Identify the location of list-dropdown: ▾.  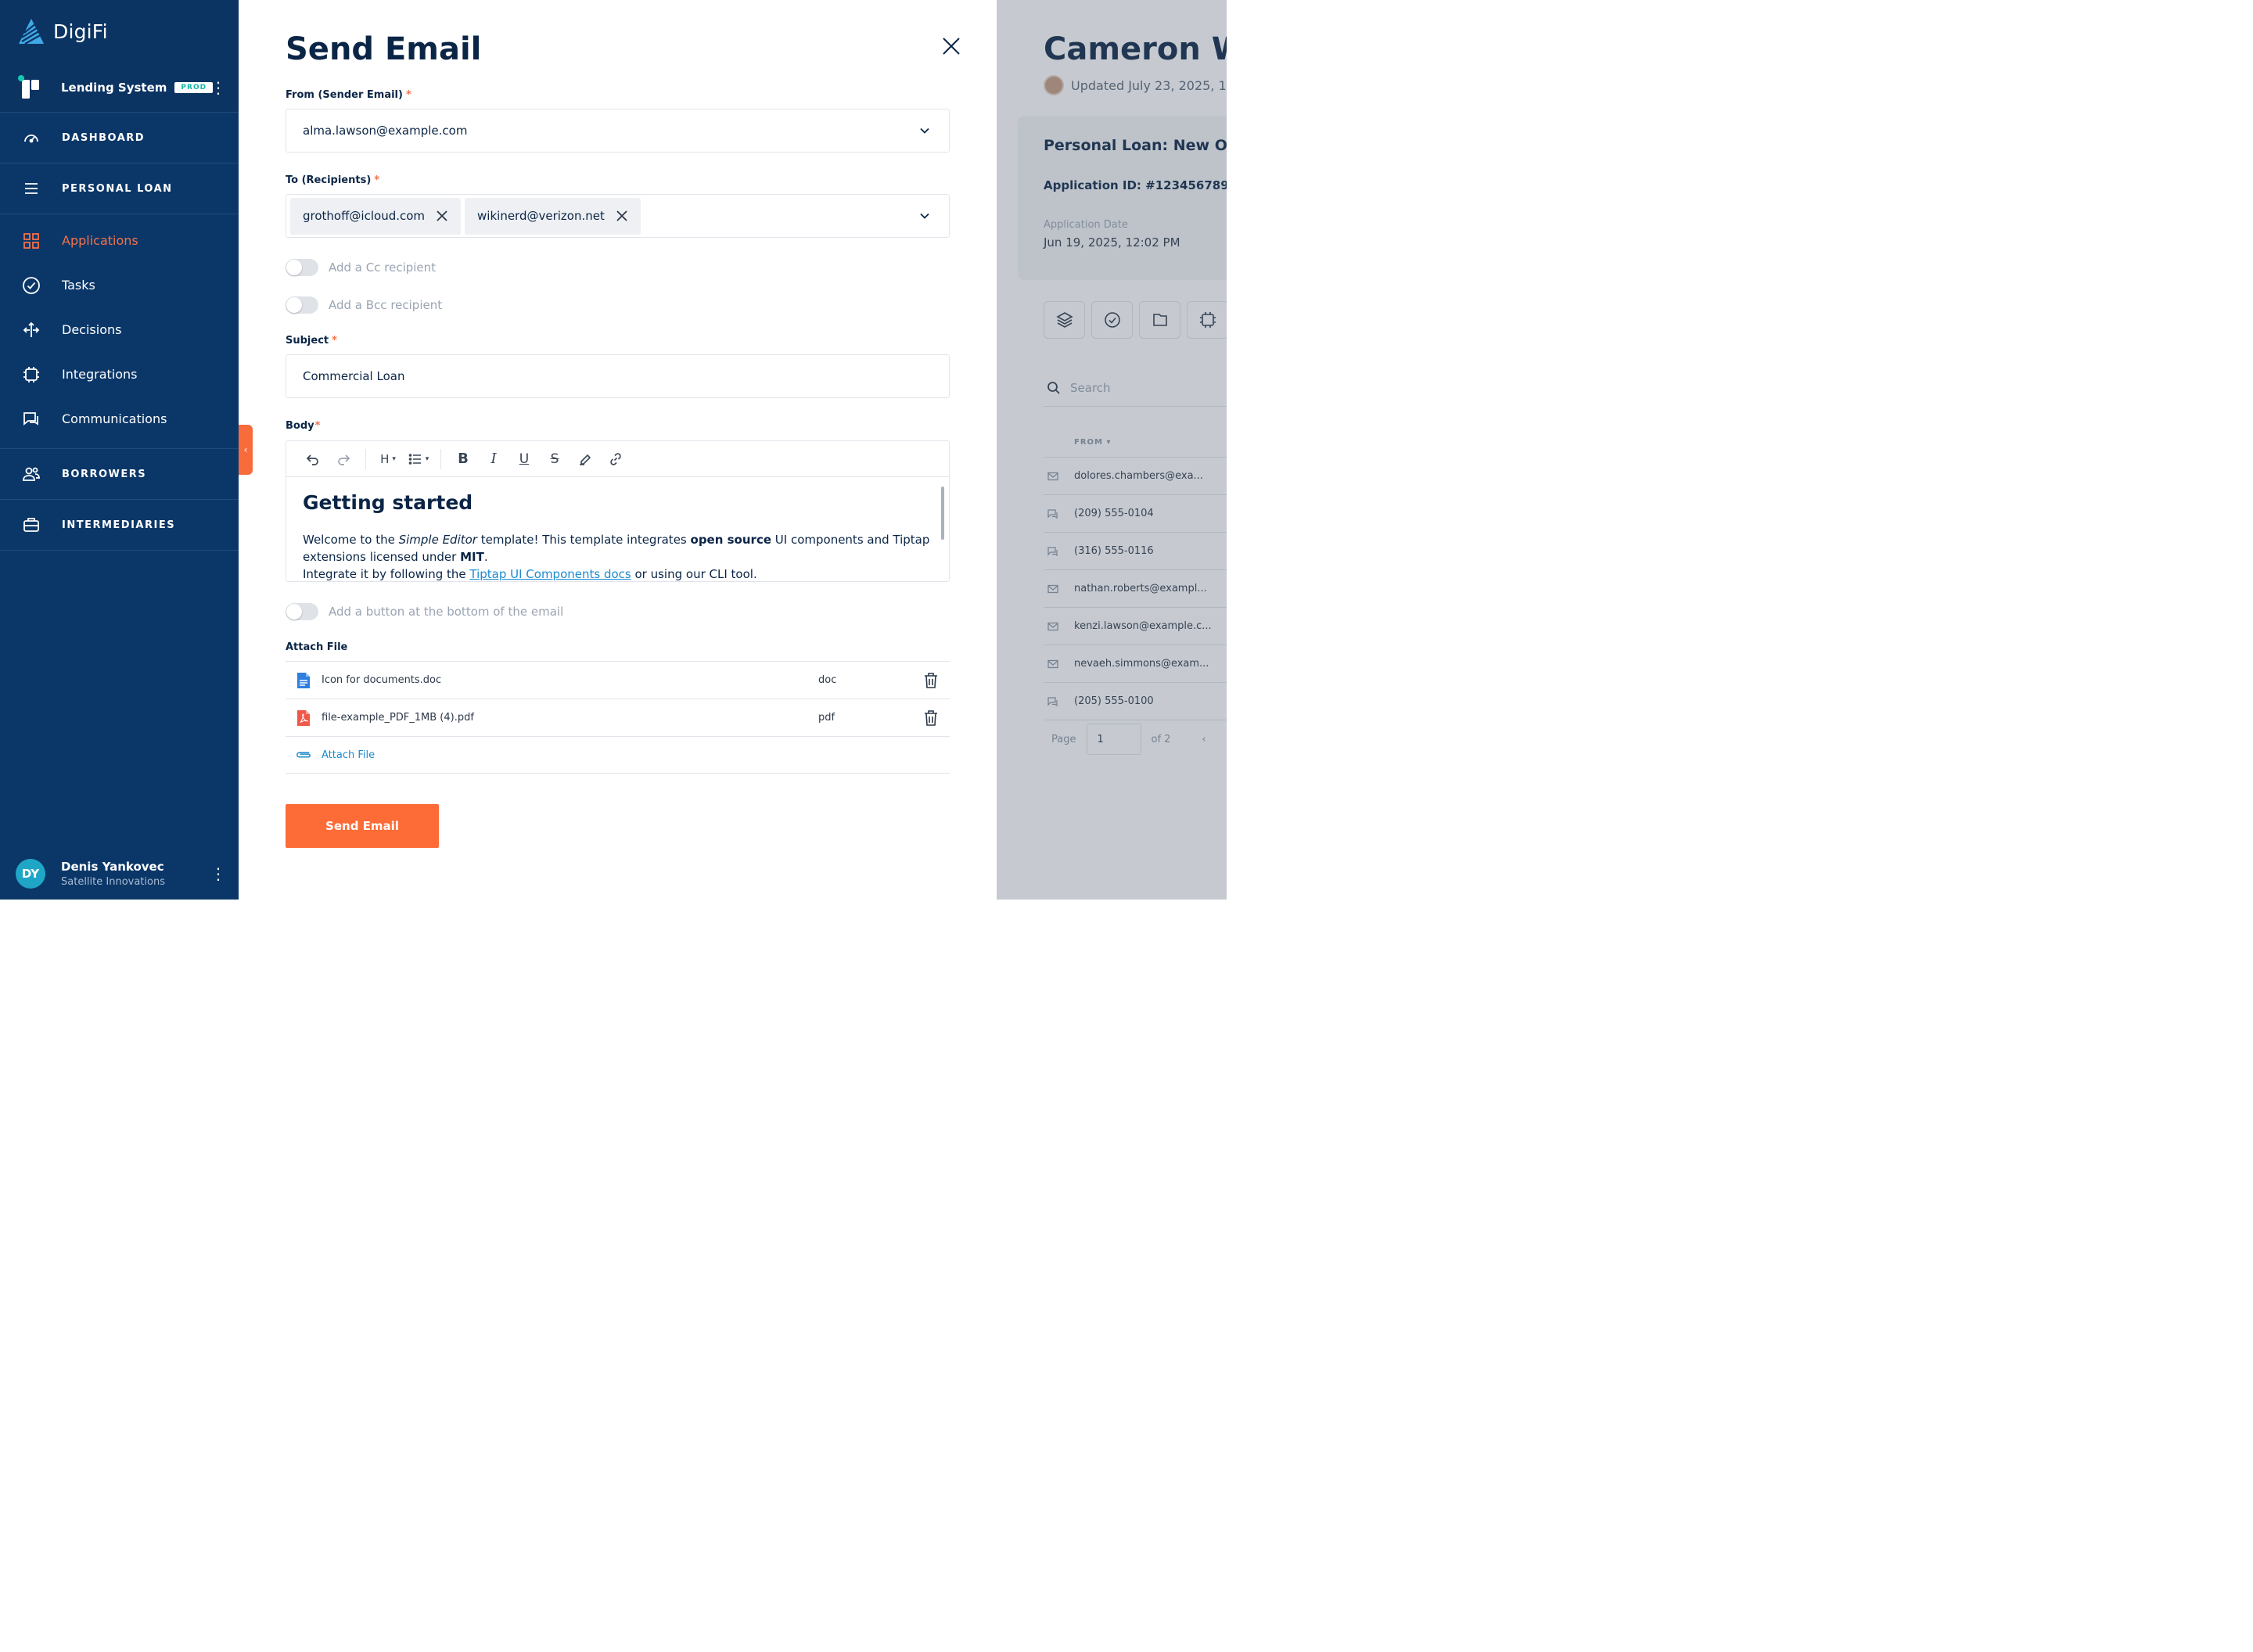
(418, 459).